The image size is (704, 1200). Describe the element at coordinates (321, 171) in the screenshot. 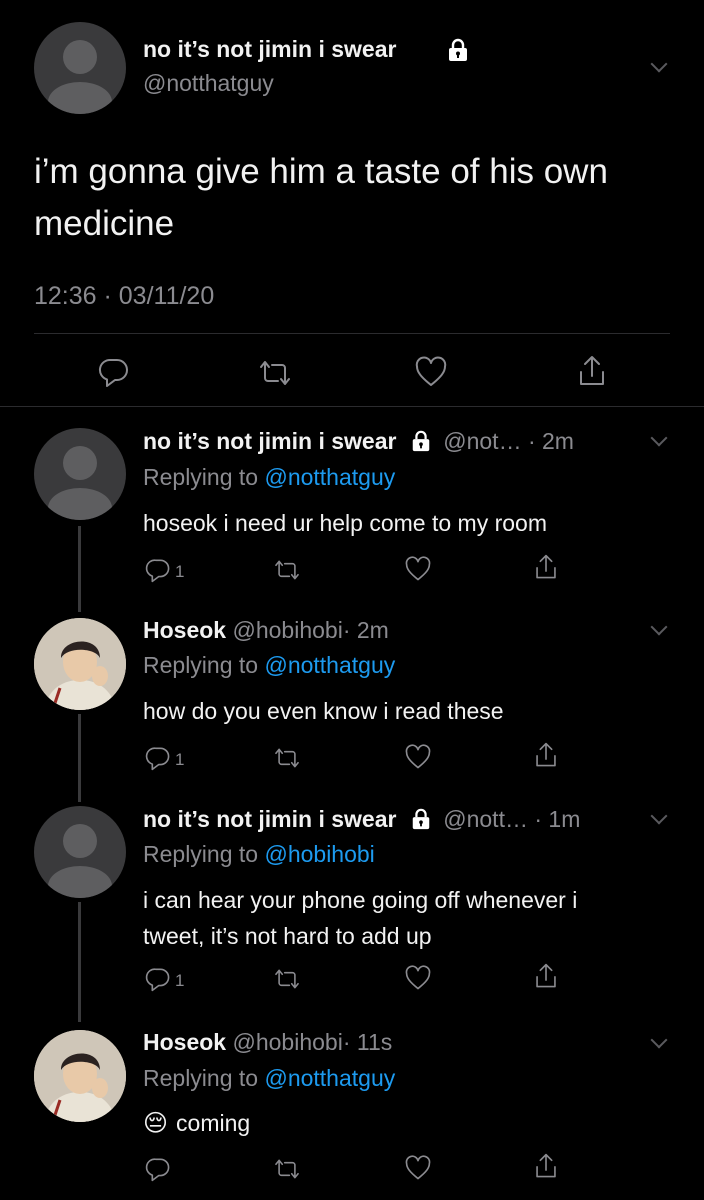

I see `tweet-text-line: i’m gonna give him a taste of his own` at that location.